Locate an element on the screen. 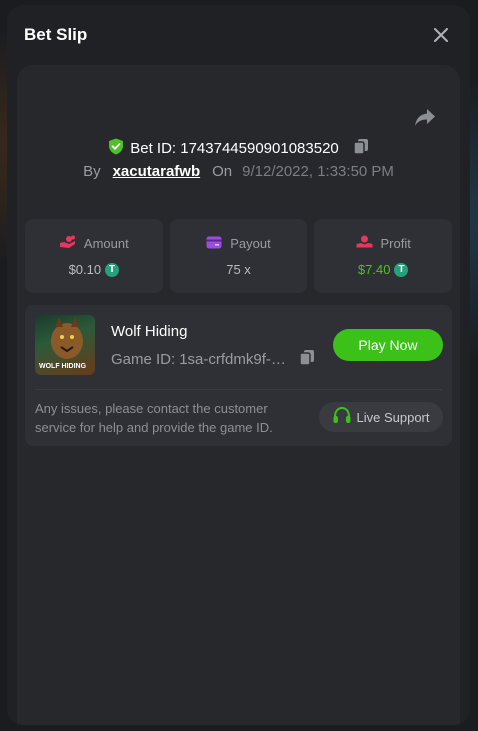 This screenshot has height=731, width=478. on-label: On is located at coordinates (222, 171).